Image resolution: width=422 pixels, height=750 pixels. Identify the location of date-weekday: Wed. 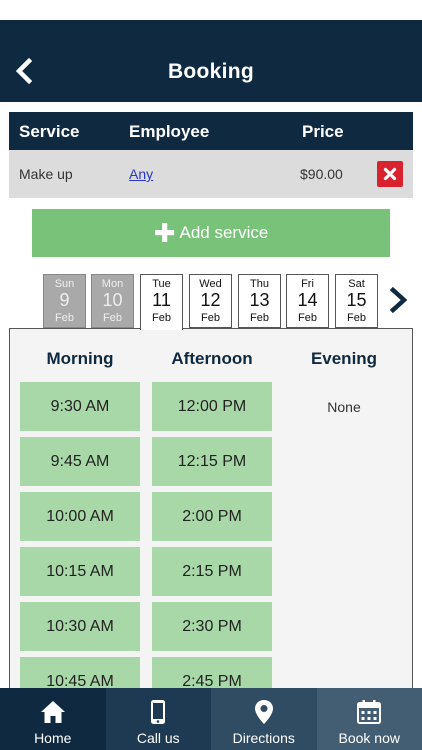
(210, 284).